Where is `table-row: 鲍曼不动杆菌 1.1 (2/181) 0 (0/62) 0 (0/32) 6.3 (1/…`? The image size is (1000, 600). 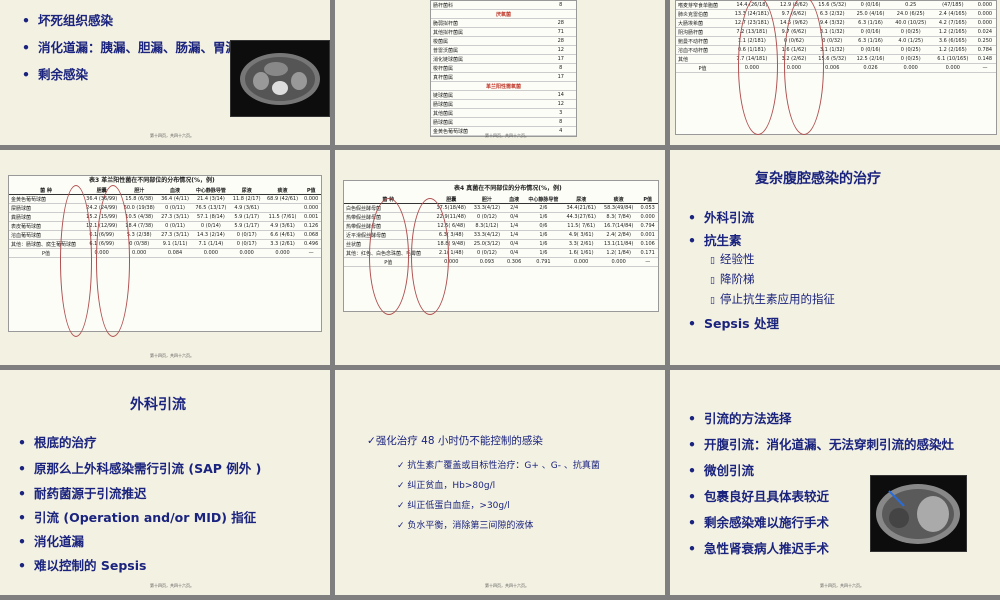
table-row: 鲍曼不动杆菌 1.1 (2/181) 0 (0/62) 0 (0/32) 6.3 (1/… is located at coordinates (836, 41).